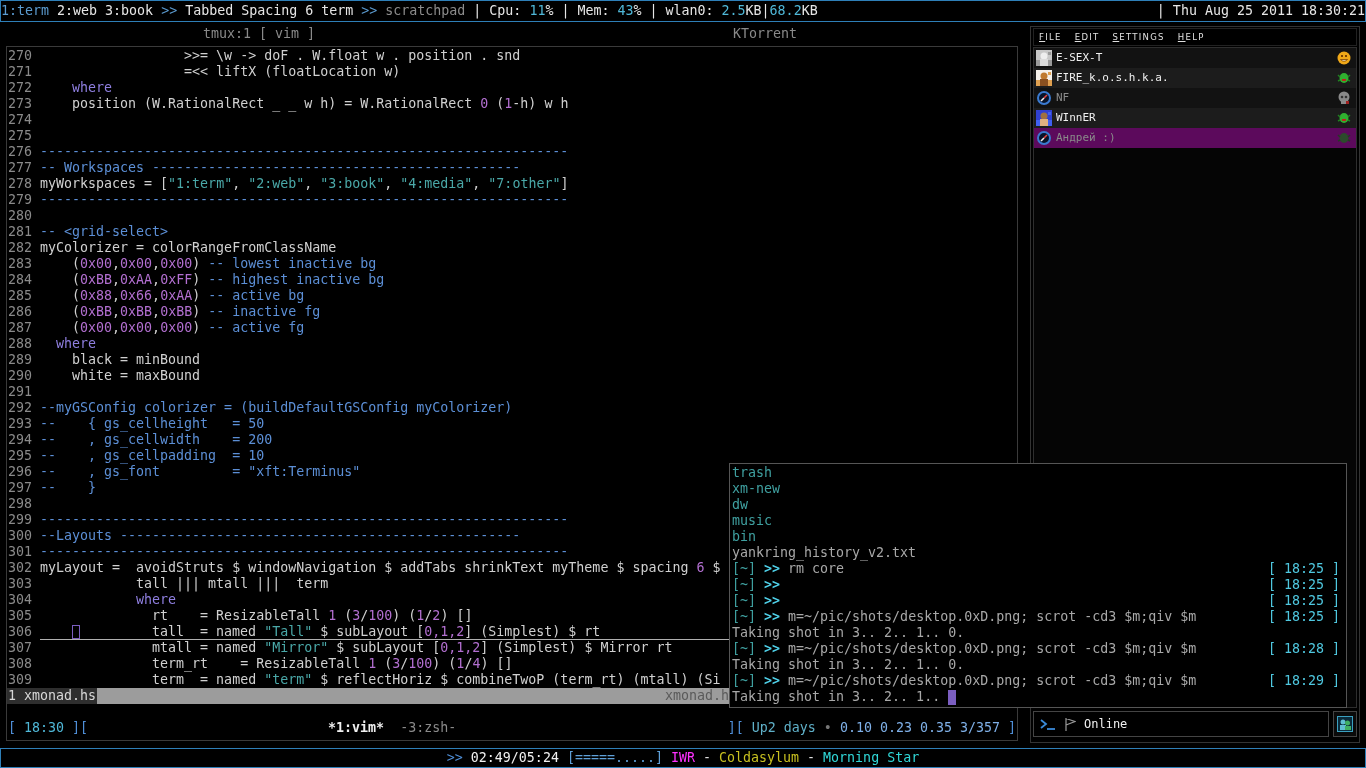 This screenshot has height=768, width=1366. What do you see at coordinates (992, 617) in the screenshot?
I see `command-text: m=~/pic/shots/desktop.0xD.png; scrot -cd3 $m;qiv $m` at bounding box center [992, 617].